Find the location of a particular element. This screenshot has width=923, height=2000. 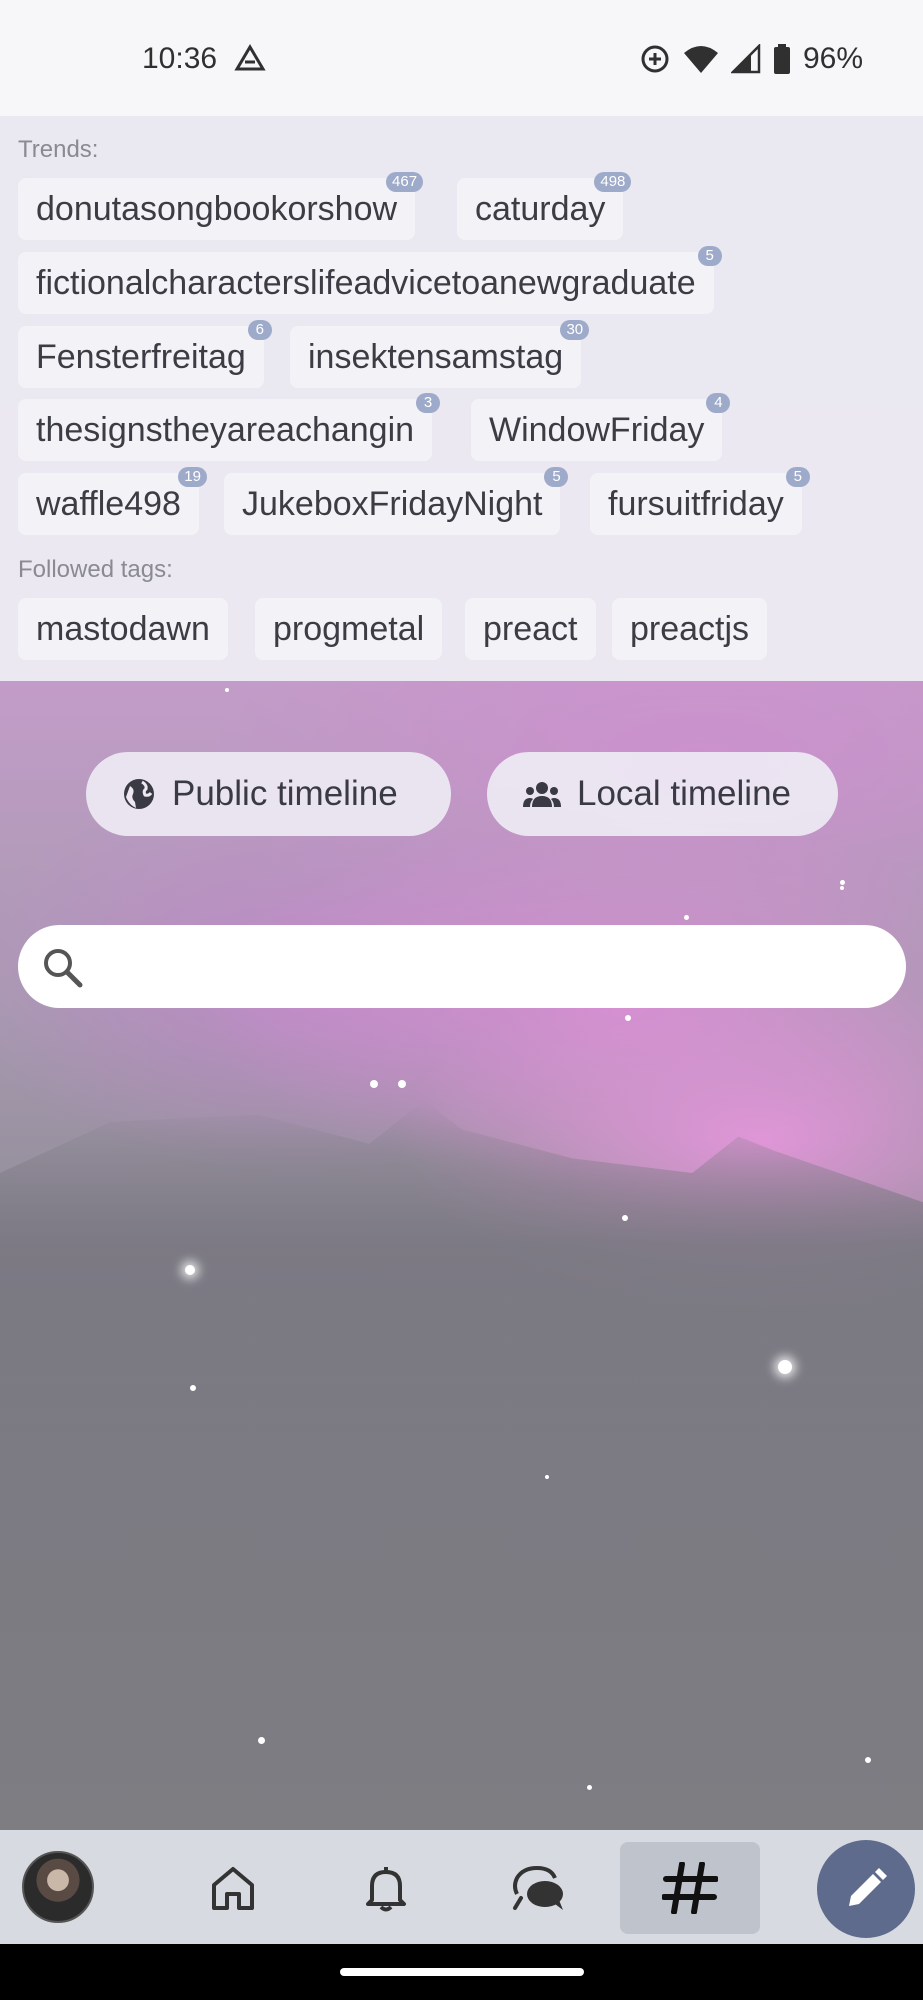

search-input is located at coordinates (488, 966).